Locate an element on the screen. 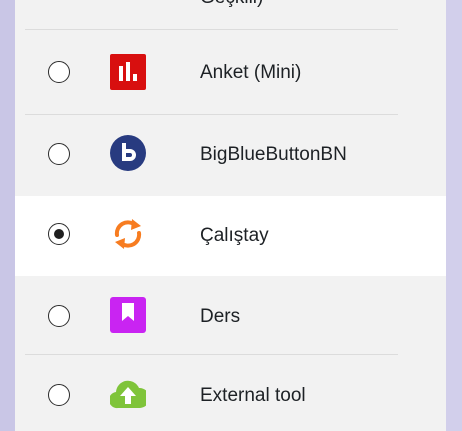  bigbluebutton-icon is located at coordinates (128, 153).